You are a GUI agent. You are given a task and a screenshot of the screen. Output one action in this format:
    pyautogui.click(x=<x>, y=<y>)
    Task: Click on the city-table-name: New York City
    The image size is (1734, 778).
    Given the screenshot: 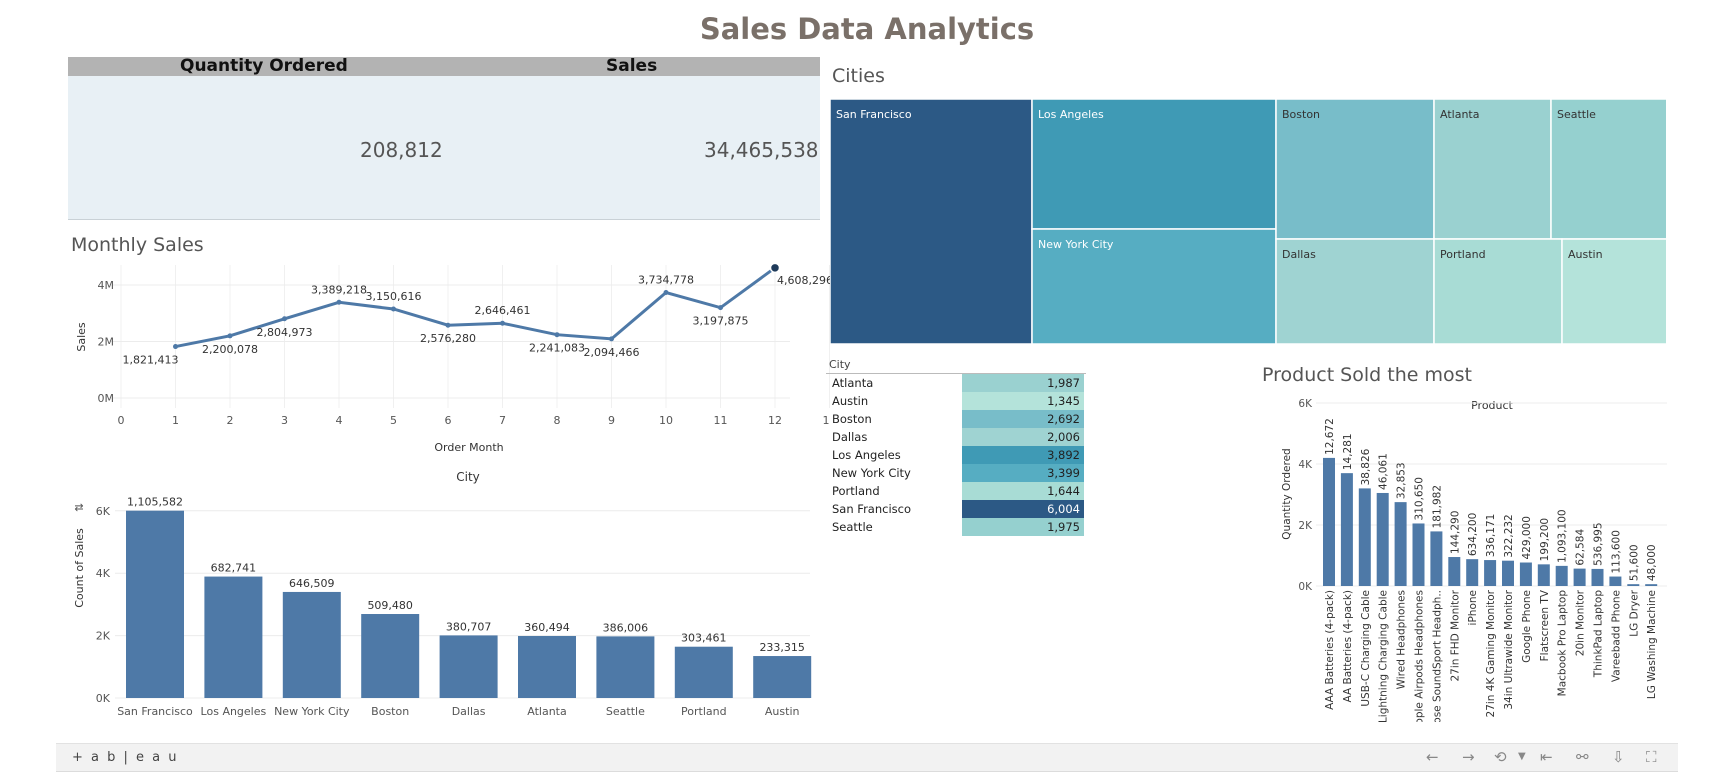 What is the action you would take?
    pyautogui.click(x=871, y=473)
    